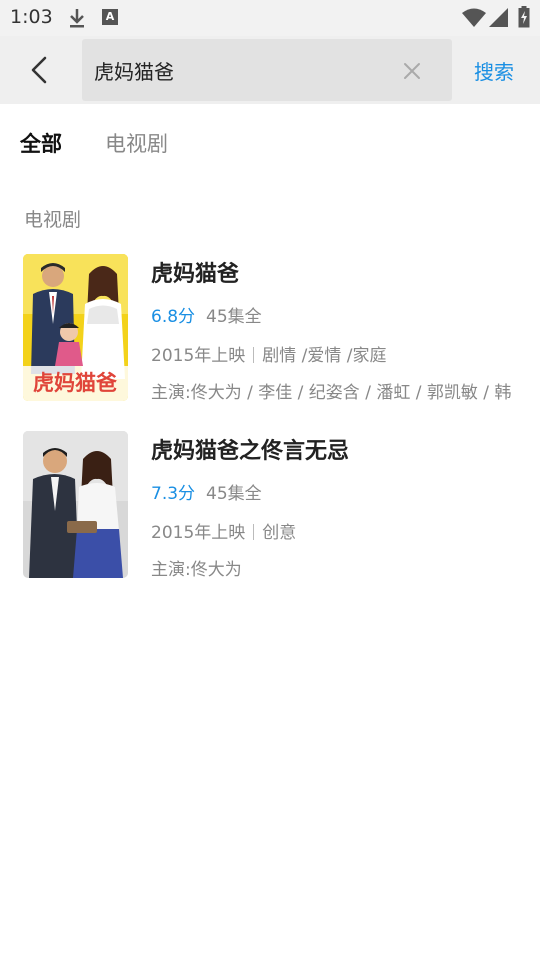 The height and width of the screenshot is (960, 540). What do you see at coordinates (41, 143) in the screenshot?
I see `tab-all: 全部` at bounding box center [41, 143].